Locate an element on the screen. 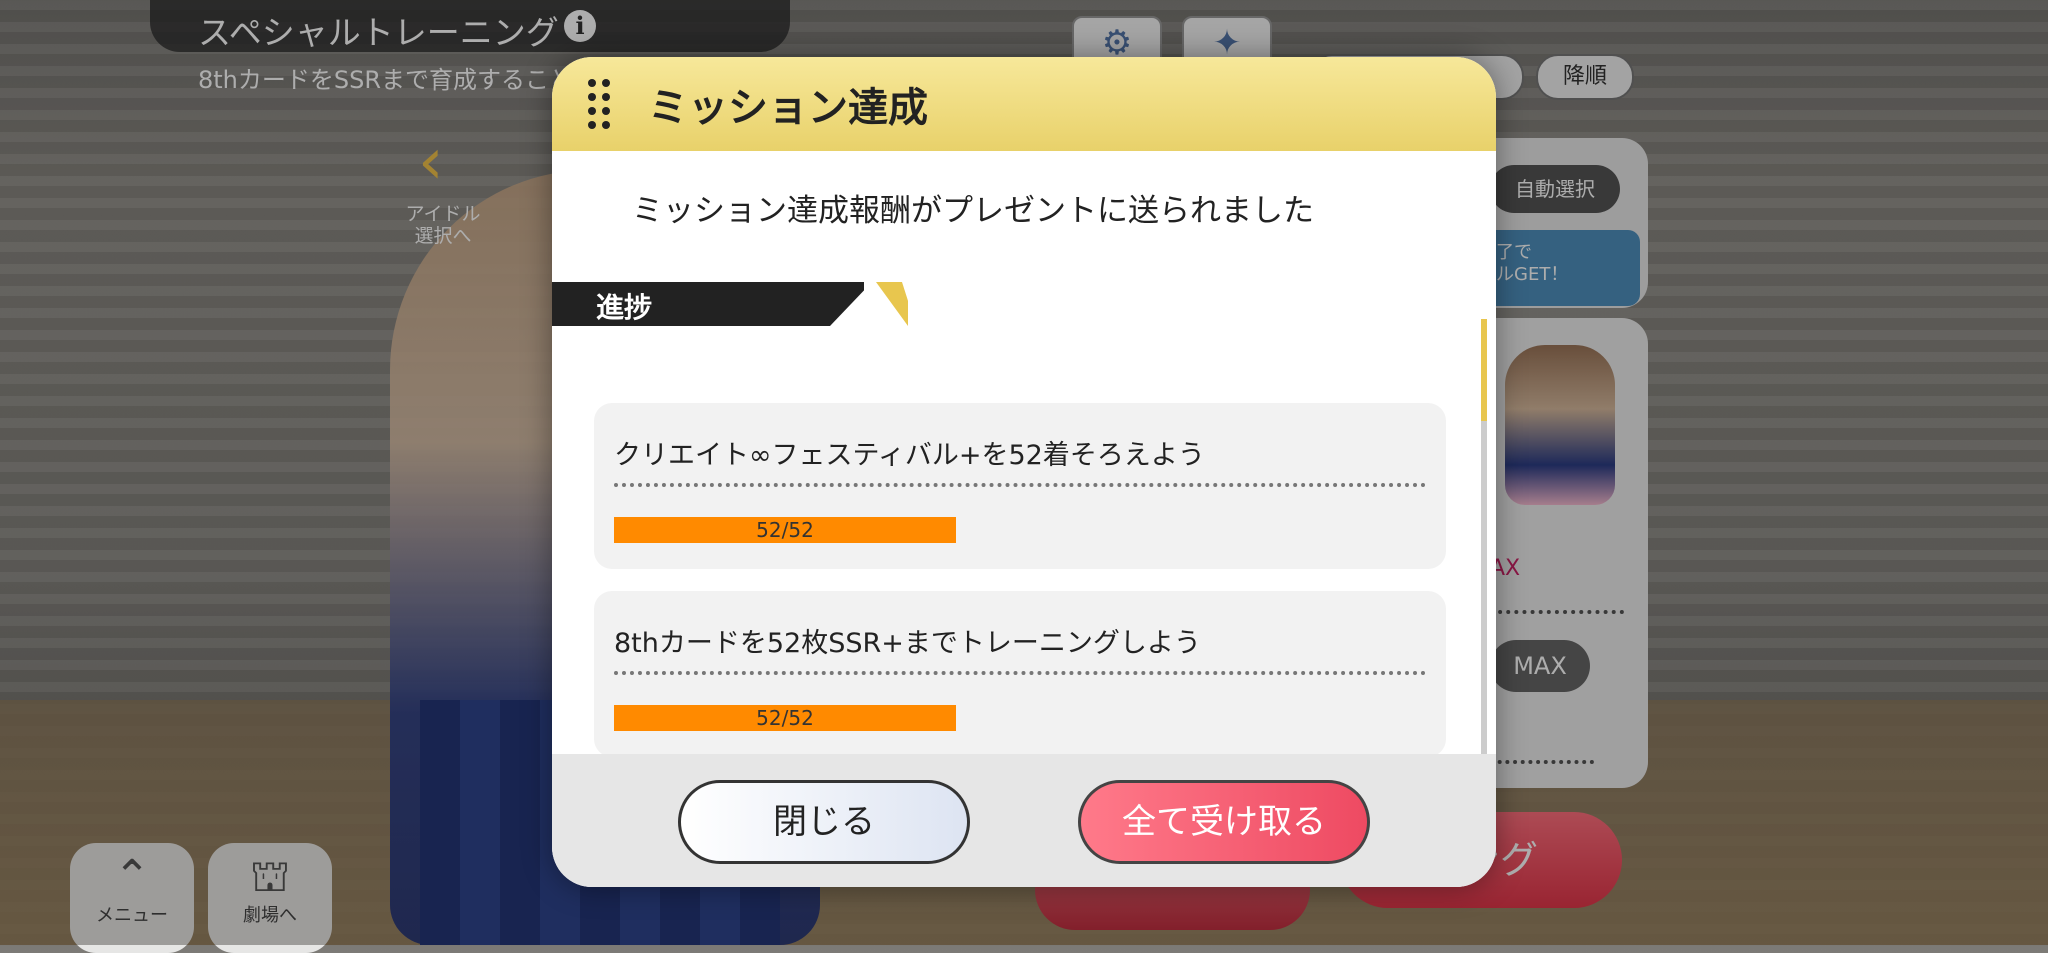 The height and width of the screenshot is (953, 2048). mission-item: 8thカードを52枚SSR+までトレーニングしよう 52/52 is located at coordinates (1020, 674).